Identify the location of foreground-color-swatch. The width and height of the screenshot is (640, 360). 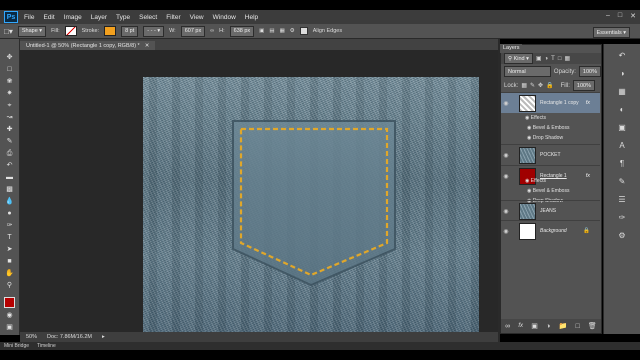
(9, 302).